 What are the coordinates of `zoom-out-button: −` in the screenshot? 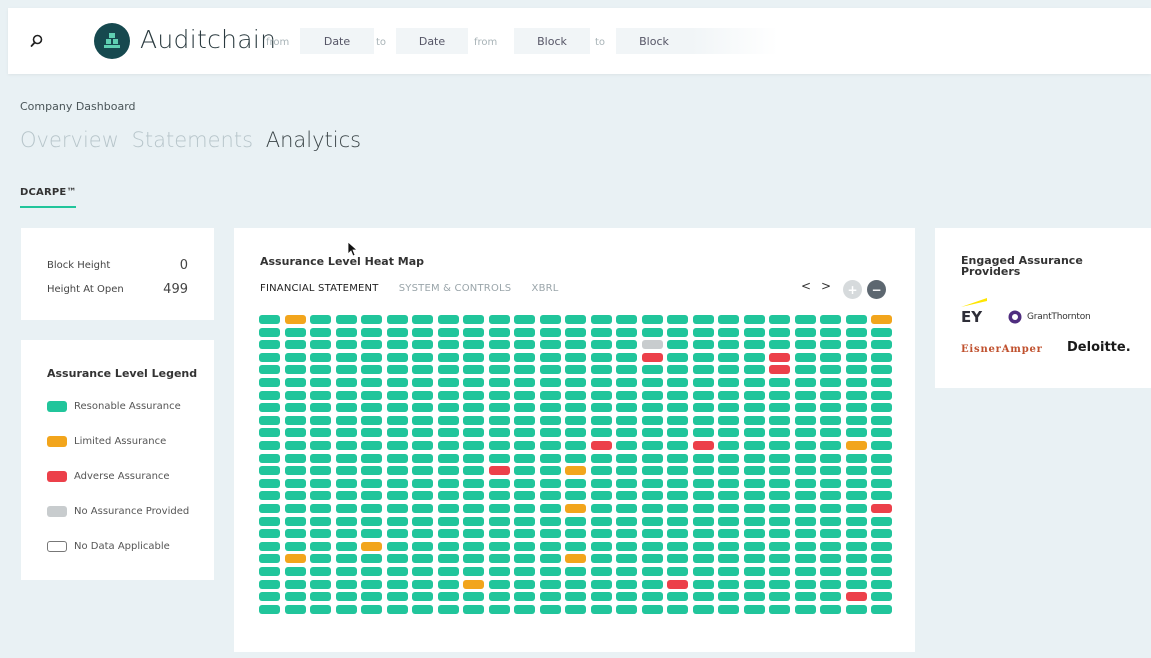 It's located at (876, 289).